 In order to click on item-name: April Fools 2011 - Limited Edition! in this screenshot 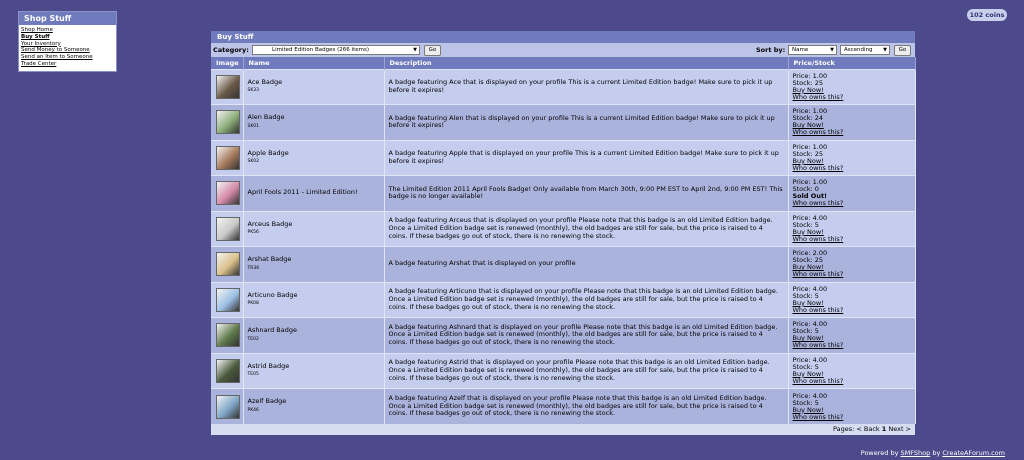, I will do `click(302, 191)`.